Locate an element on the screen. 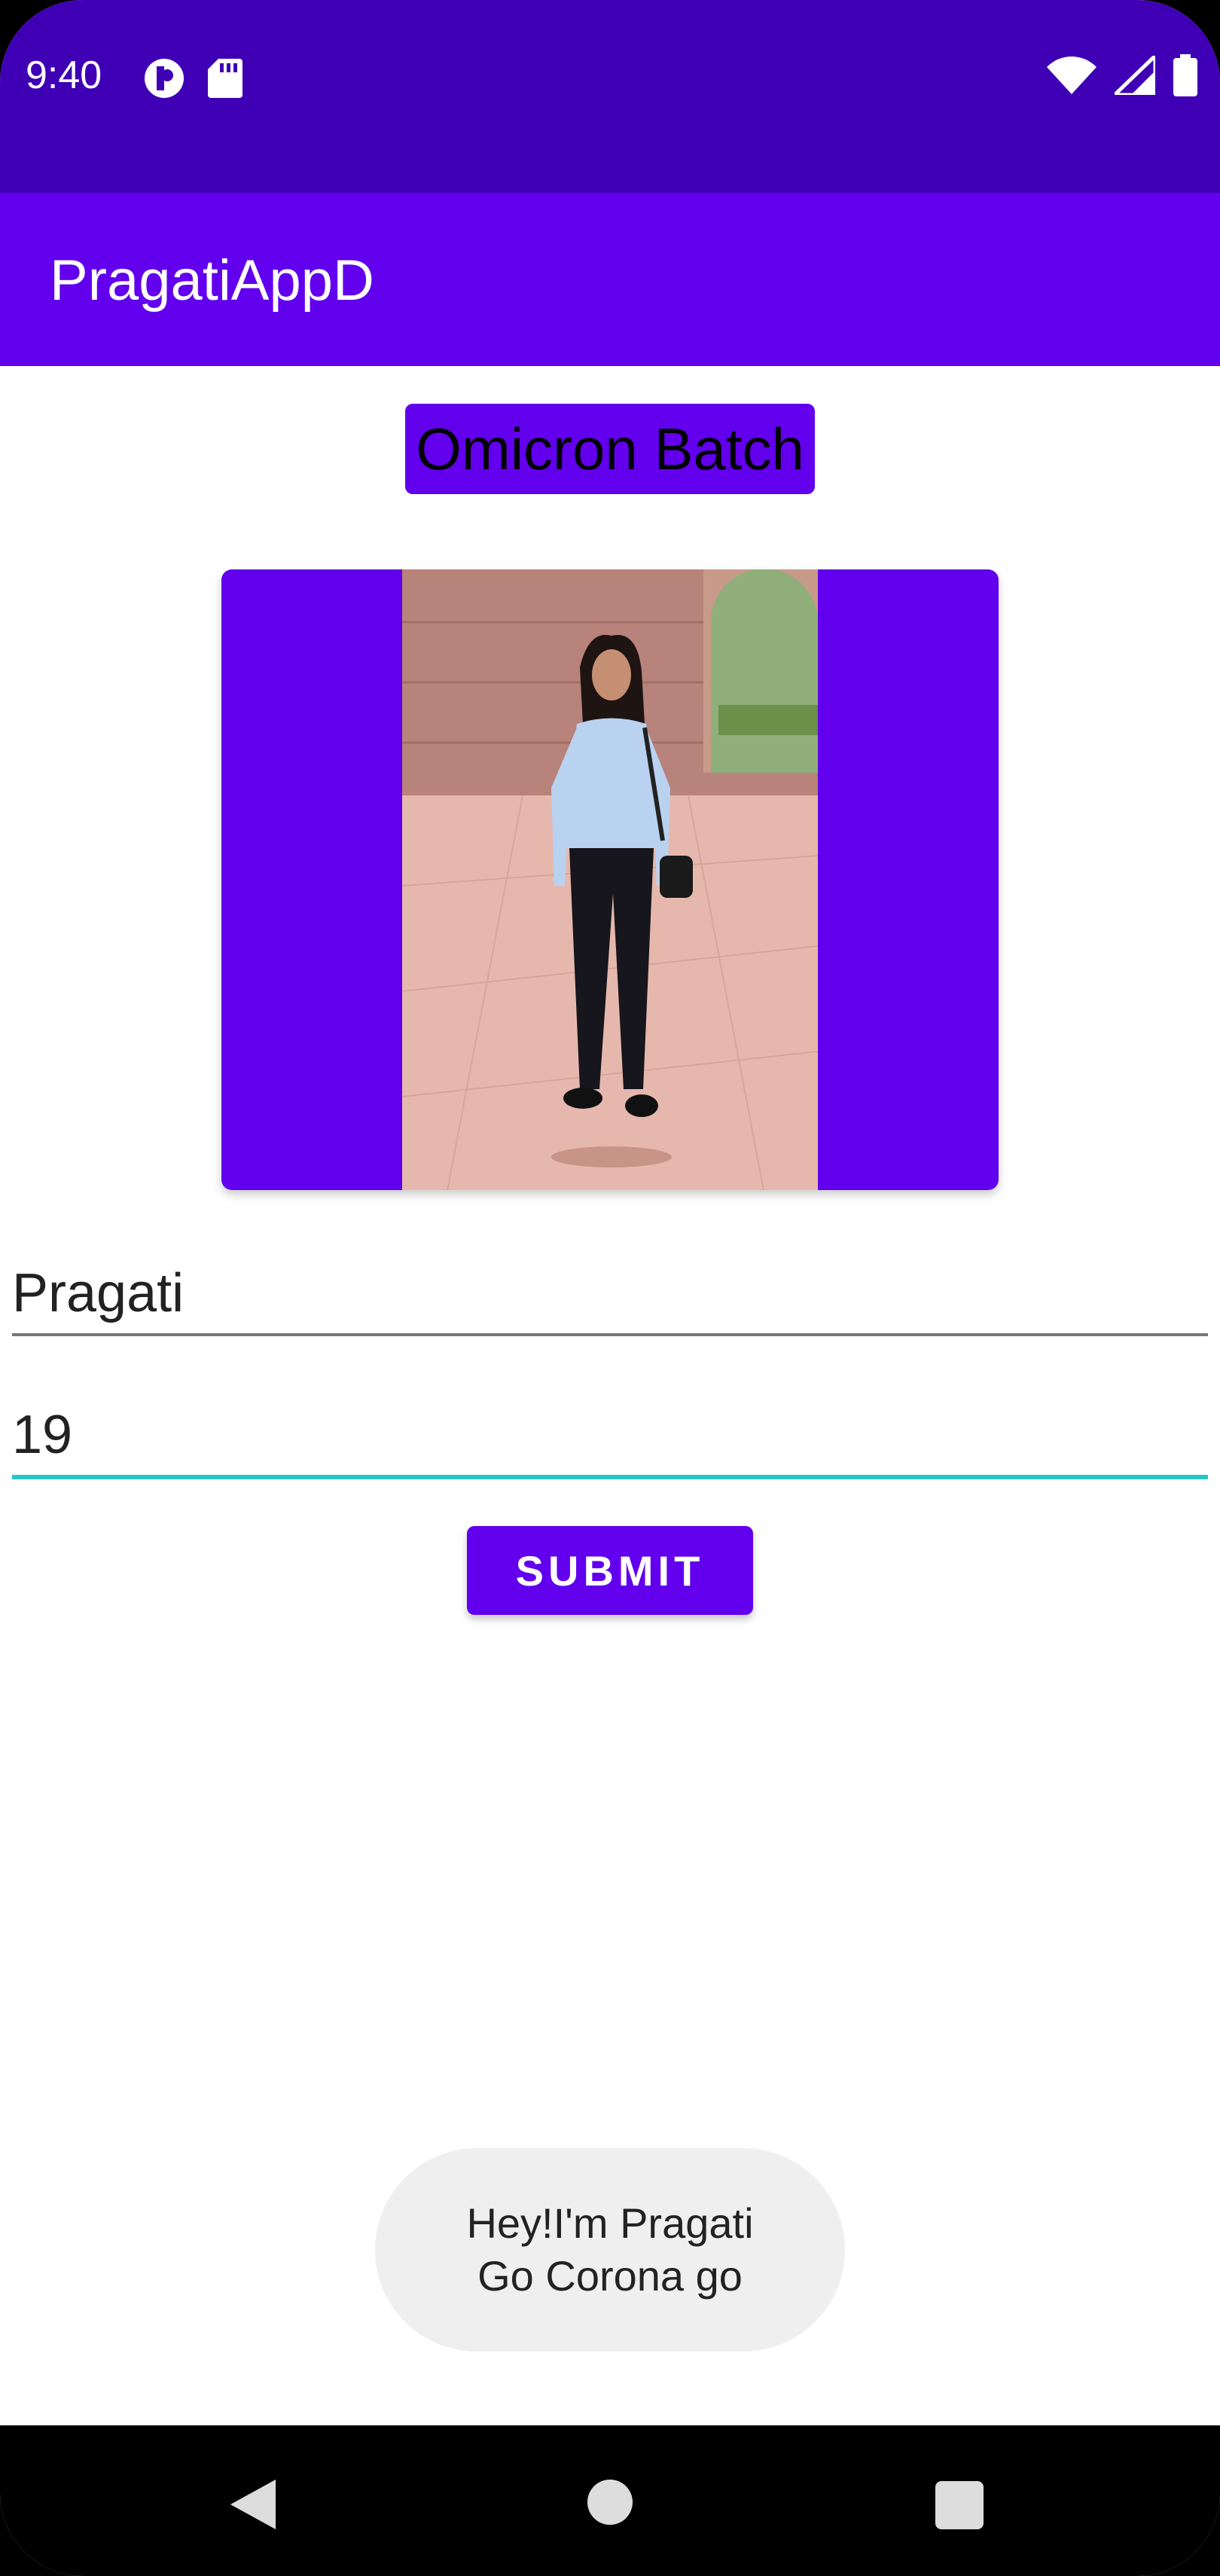  signal-icon is located at coordinates (1133, 75).